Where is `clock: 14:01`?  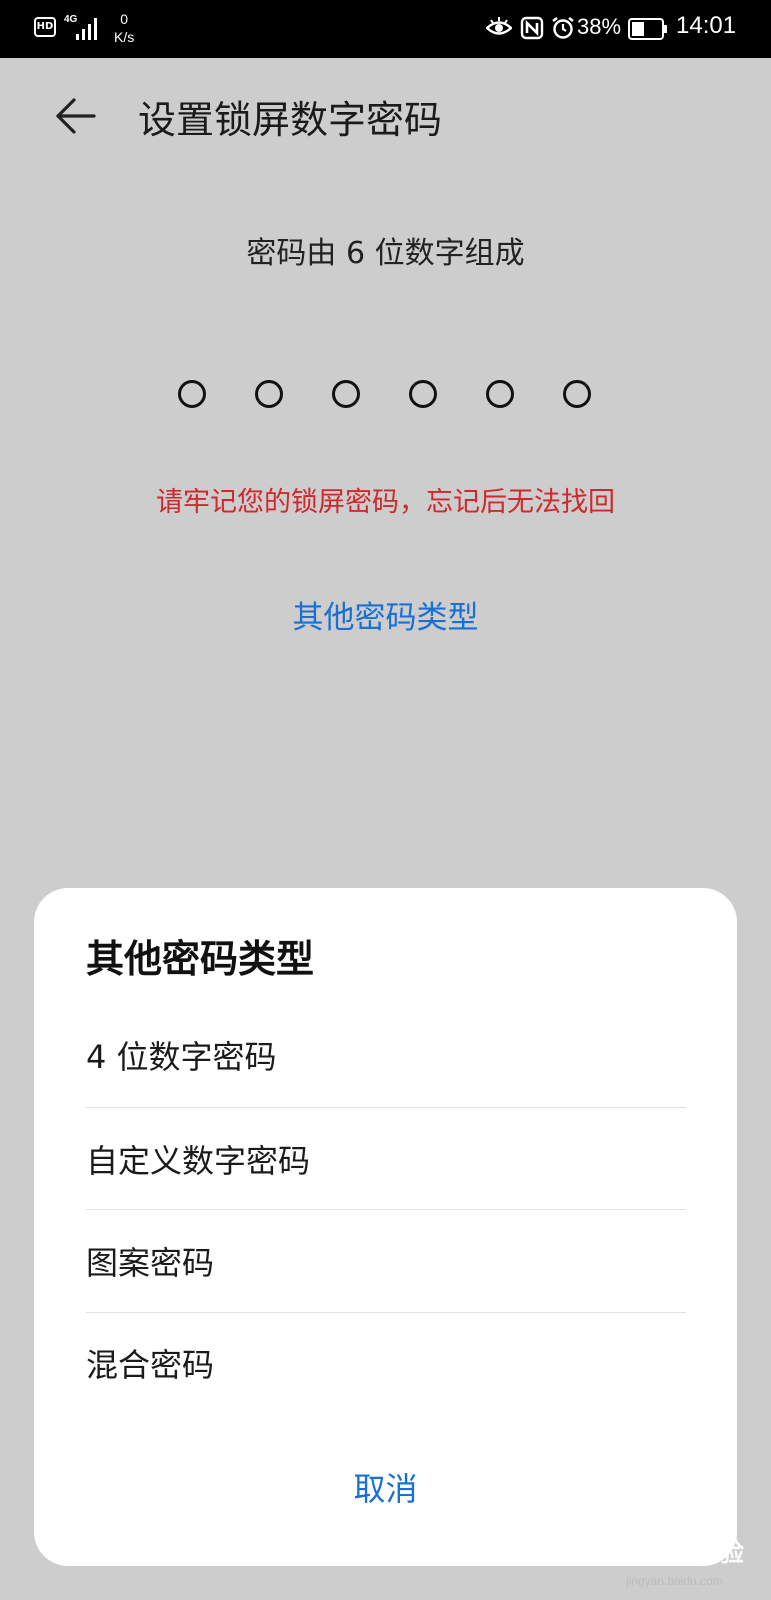 clock: 14:01 is located at coordinates (706, 25).